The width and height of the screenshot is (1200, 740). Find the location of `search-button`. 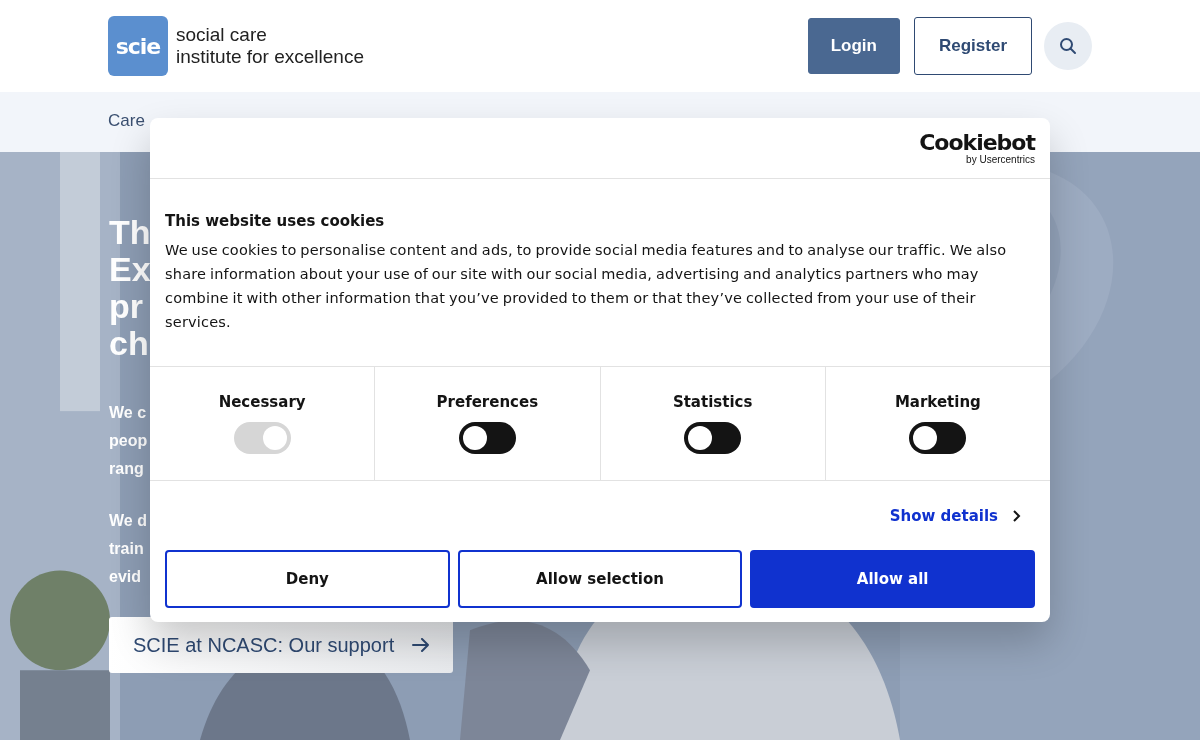

search-button is located at coordinates (1068, 46).